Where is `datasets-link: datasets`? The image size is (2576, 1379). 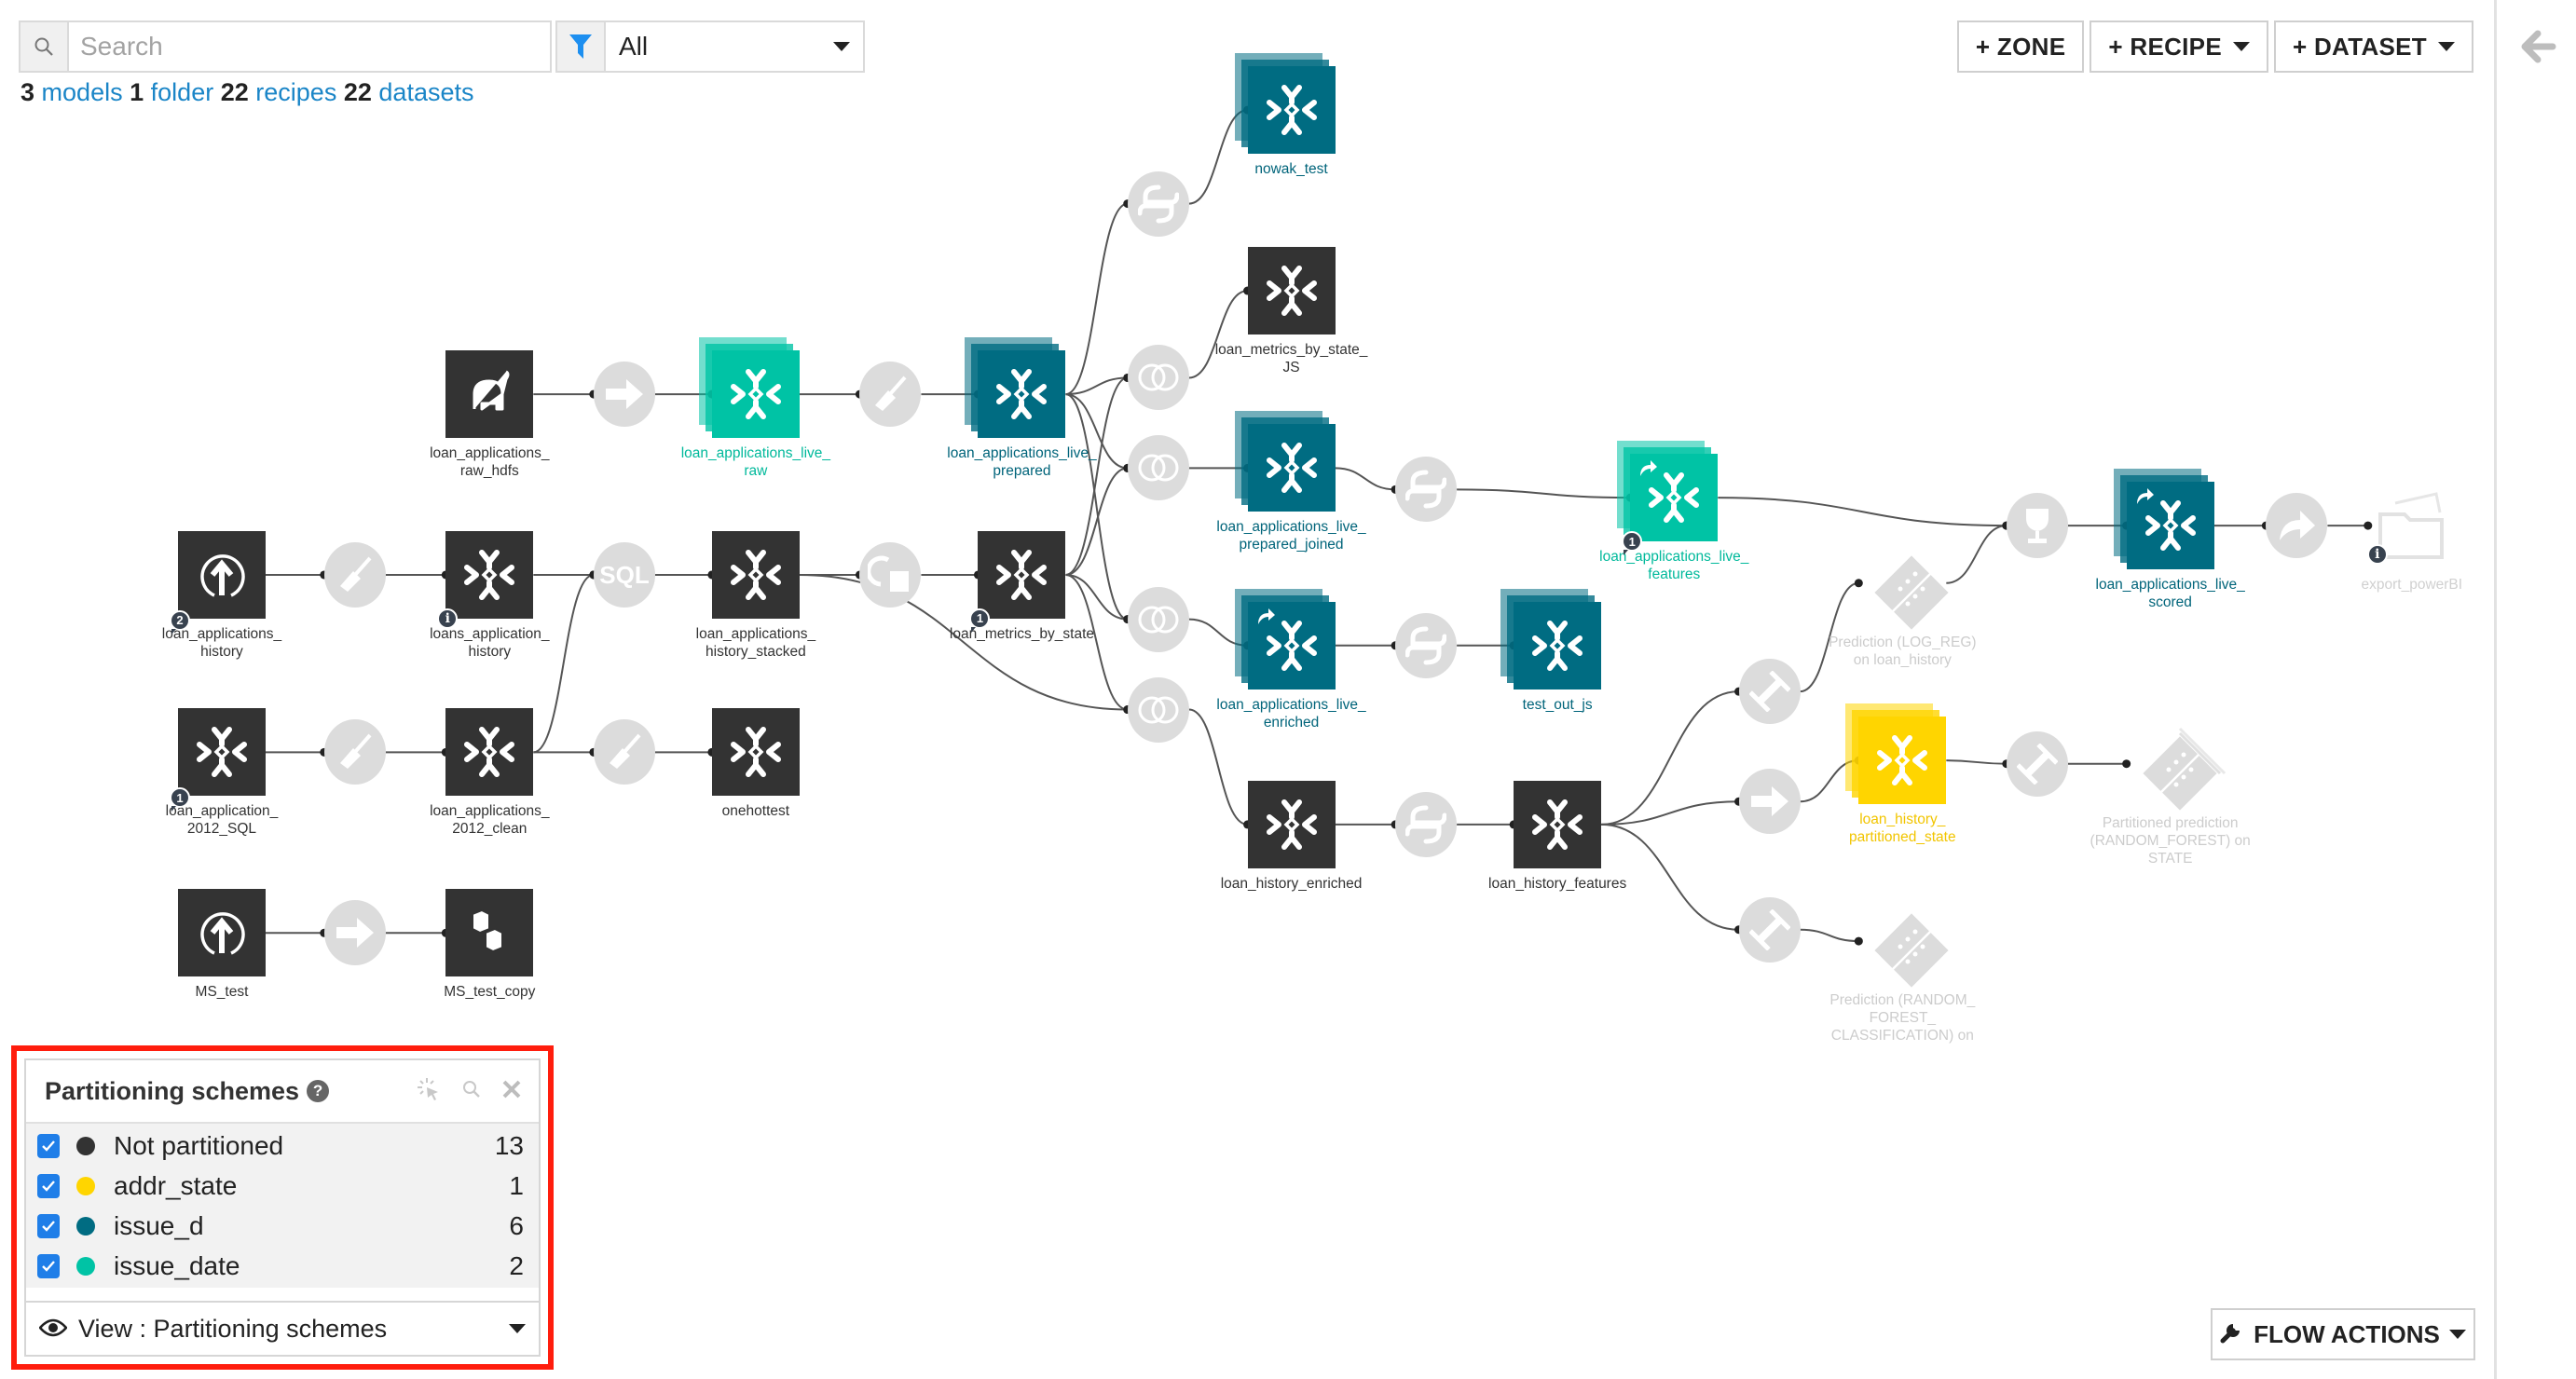
datasets-link: datasets is located at coordinates (425, 92).